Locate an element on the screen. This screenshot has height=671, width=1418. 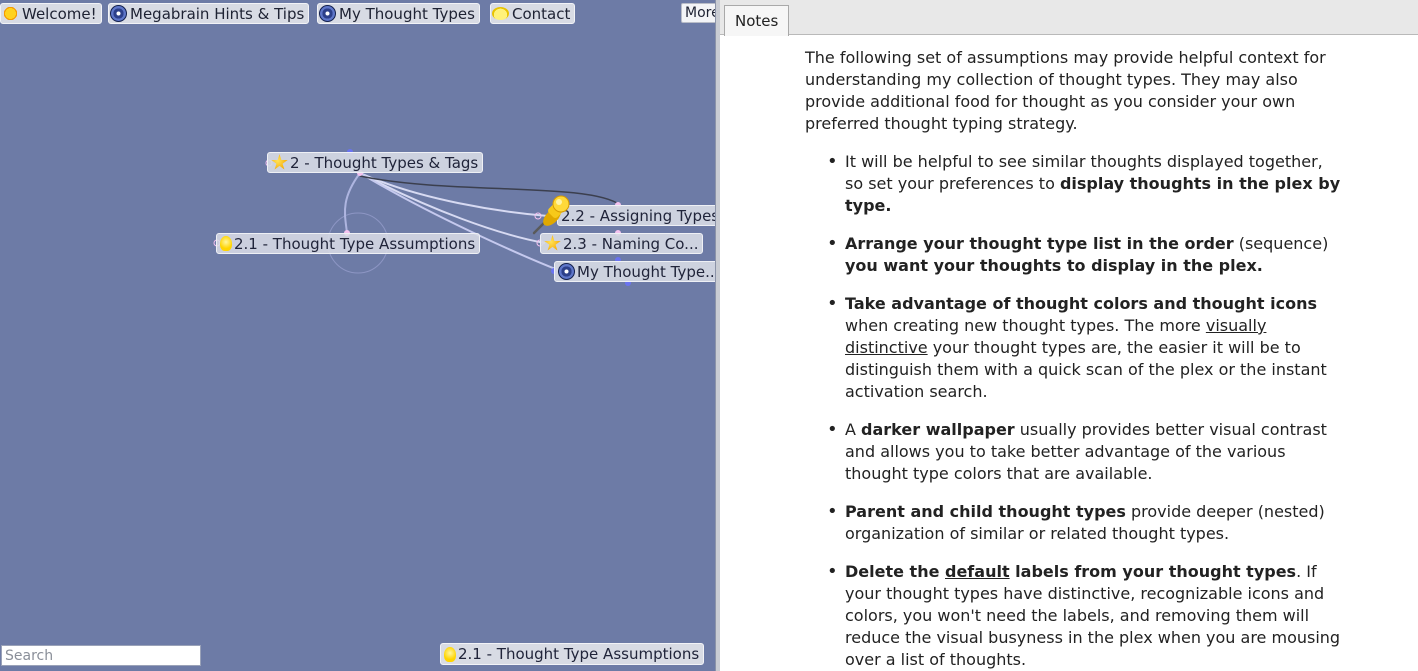
jump-link is located at coordinates (490, 190).